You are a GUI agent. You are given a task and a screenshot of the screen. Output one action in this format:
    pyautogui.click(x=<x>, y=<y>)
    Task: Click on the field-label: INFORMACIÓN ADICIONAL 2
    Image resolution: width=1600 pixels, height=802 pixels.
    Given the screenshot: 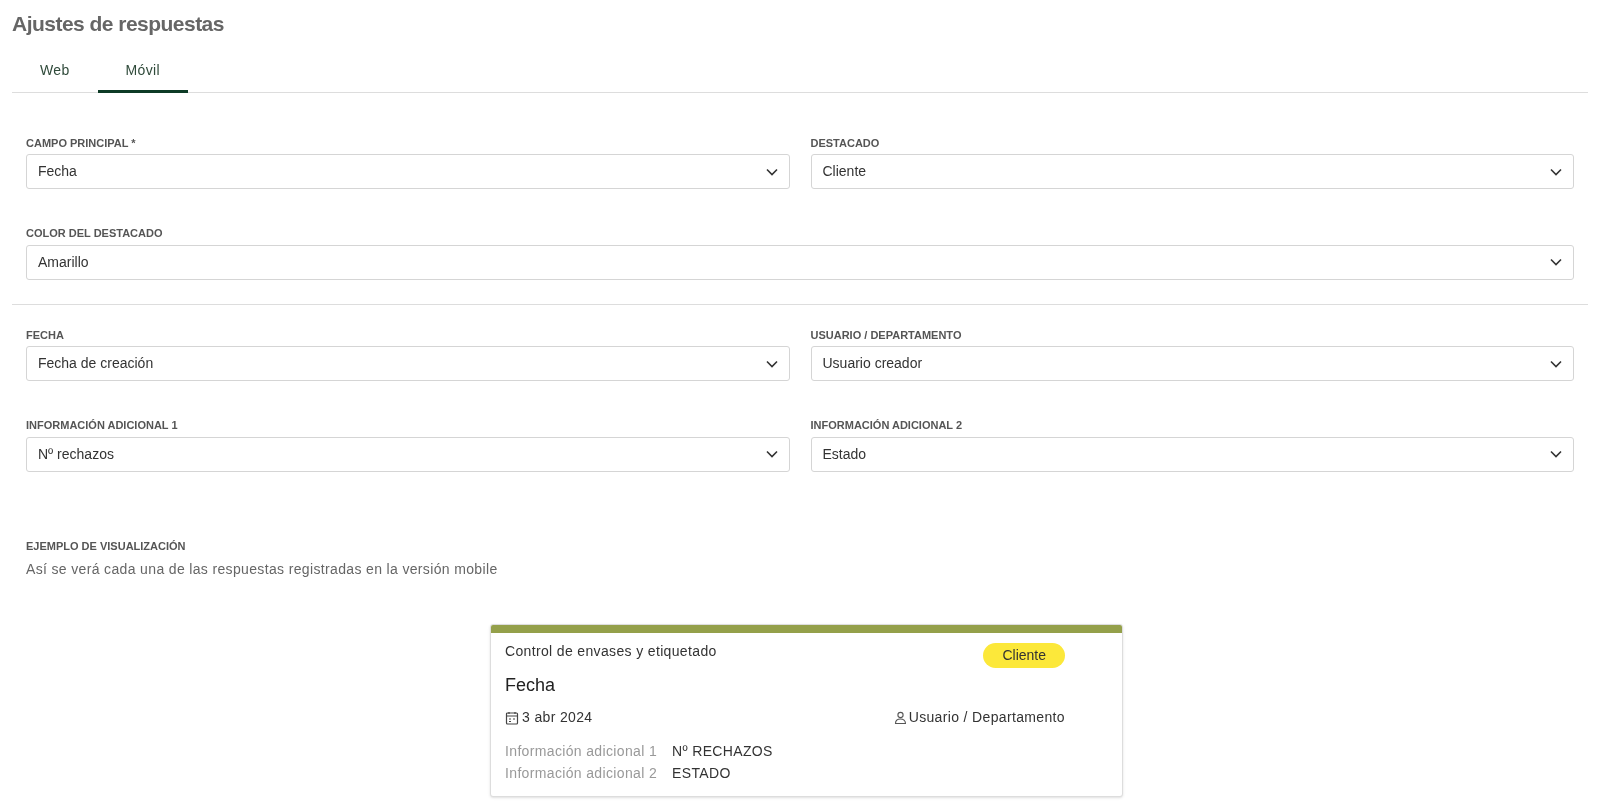 What is the action you would take?
    pyautogui.click(x=887, y=425)
    